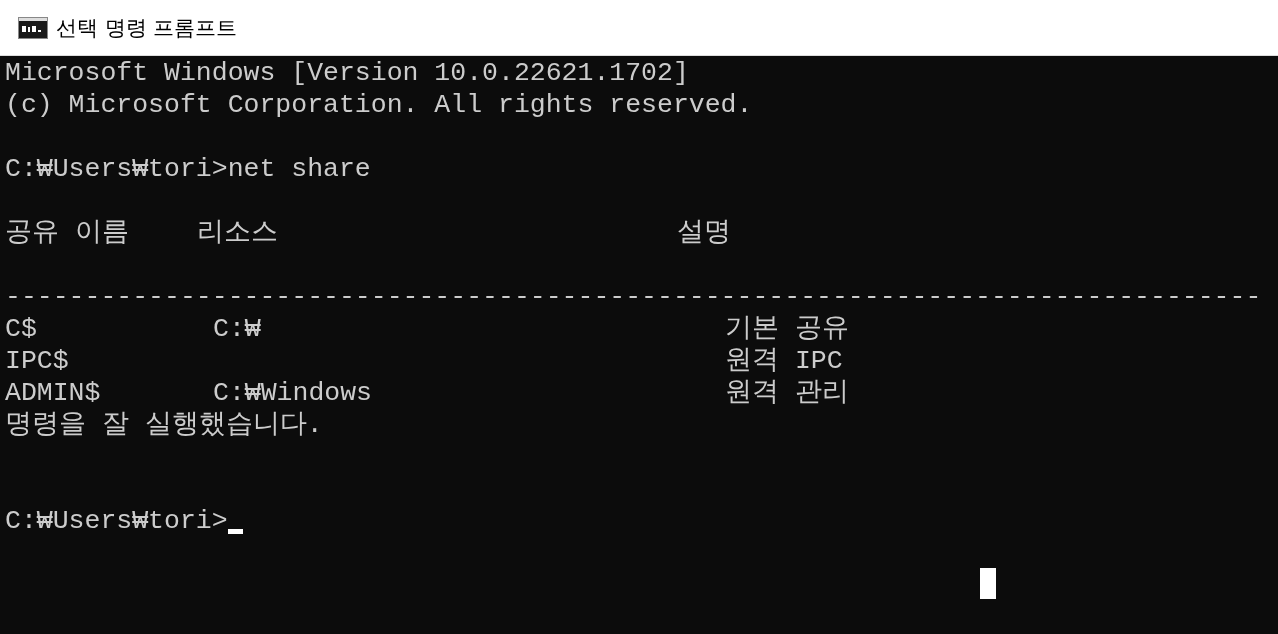  I want to click on console-text: C:₩Users₩tori>net share, so click(188, 169).